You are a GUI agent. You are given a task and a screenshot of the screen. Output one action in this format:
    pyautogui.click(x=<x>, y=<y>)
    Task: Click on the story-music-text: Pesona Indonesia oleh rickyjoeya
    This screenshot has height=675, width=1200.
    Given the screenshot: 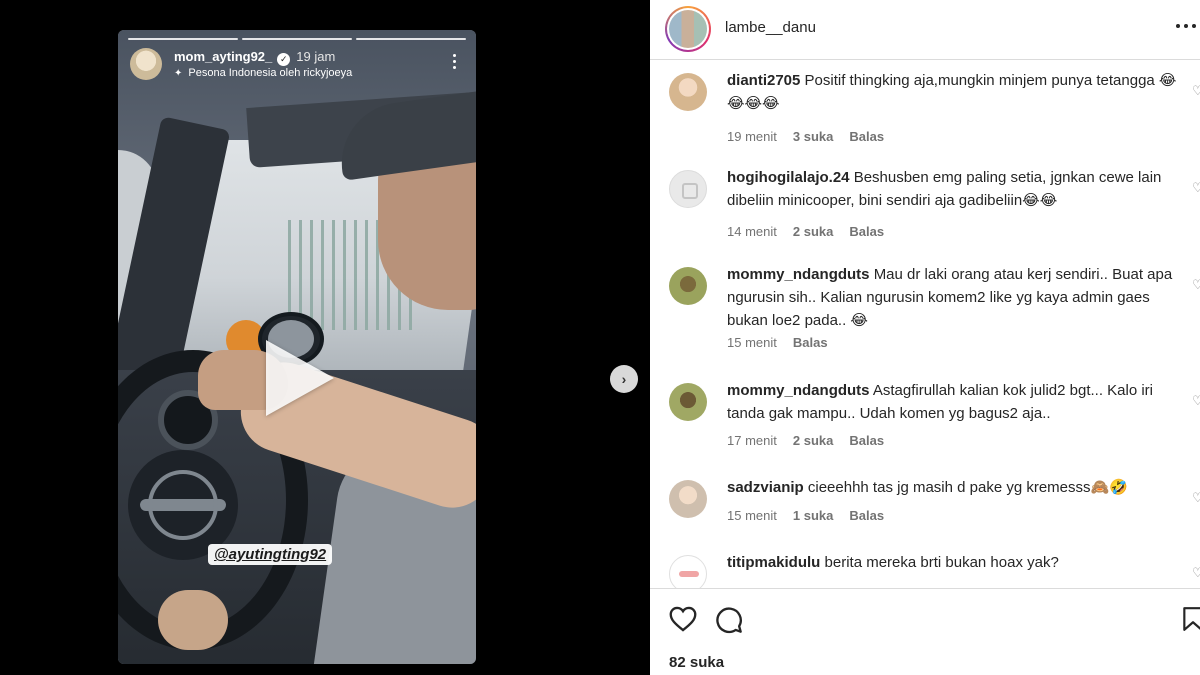 What is the action you would take?
    pyautogui.click(x=270, y=73)
    